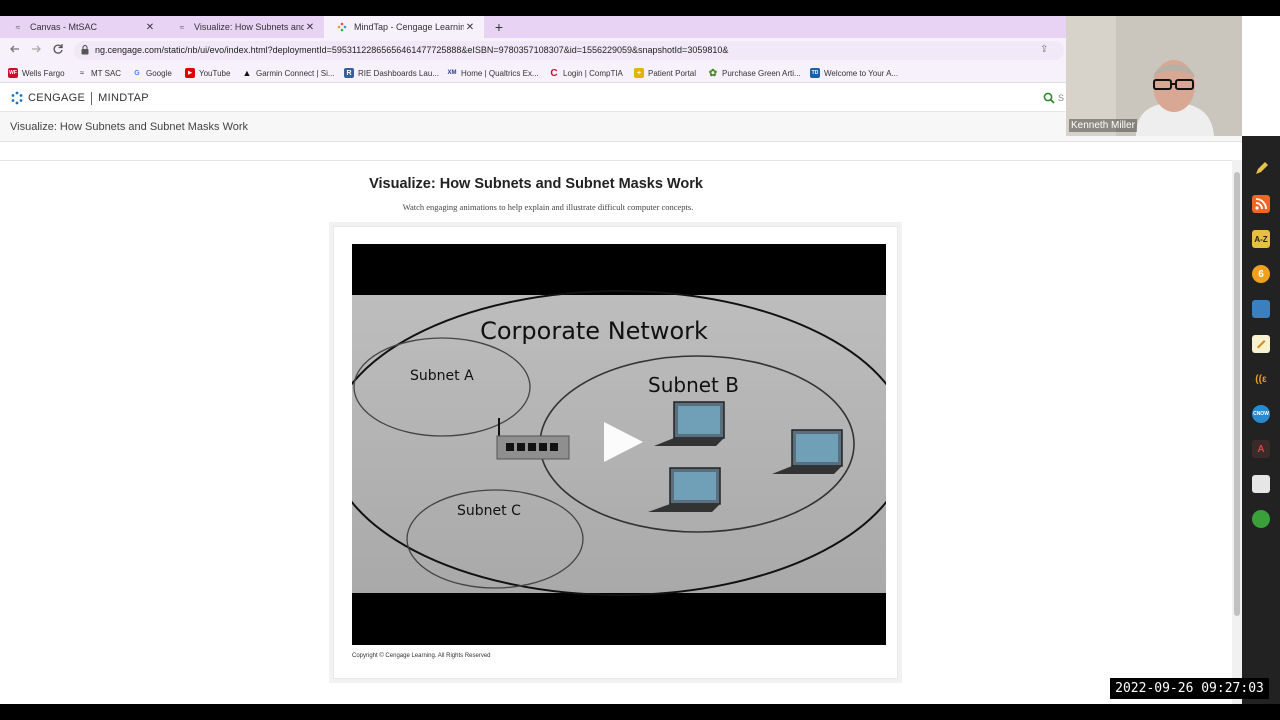 This screenshot has width=1280, height=720. What do you see at coordinates (815, 73) in the screenshot?
I see `td-icon: TD` at bounding box center [815, 73].